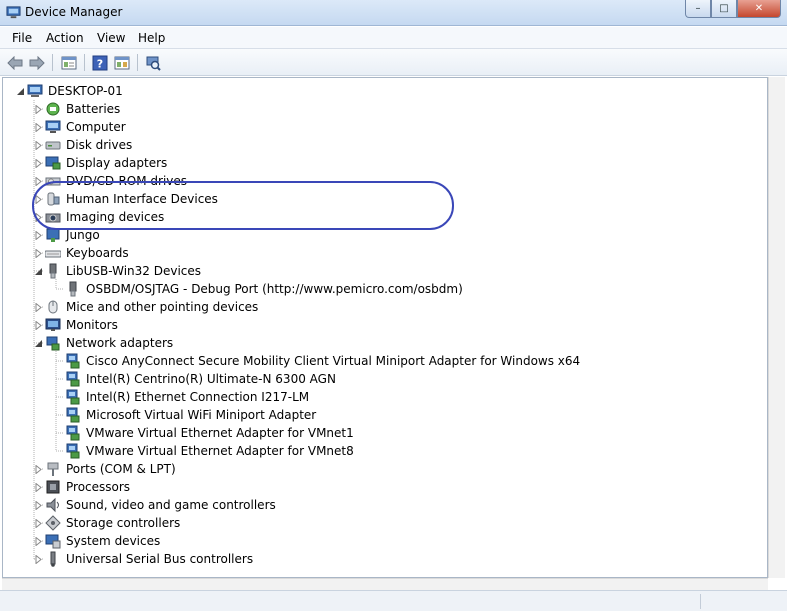  I want to click on show-hidden-icon, so click(122, 62).